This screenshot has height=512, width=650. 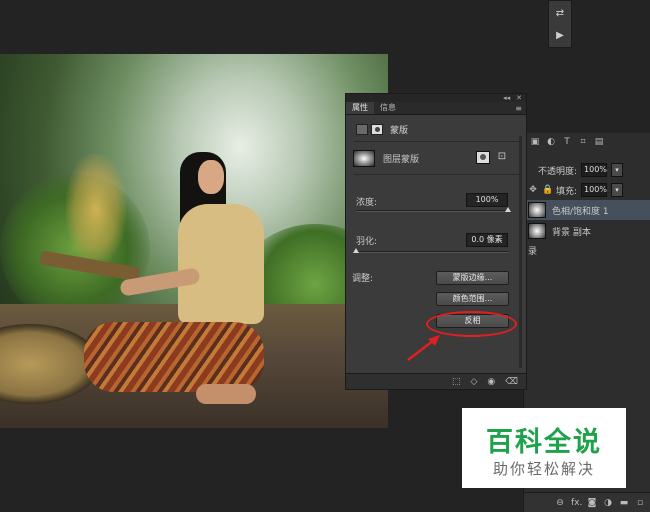 I want to click on density-slider-thumb, so click(x=508, y=209).